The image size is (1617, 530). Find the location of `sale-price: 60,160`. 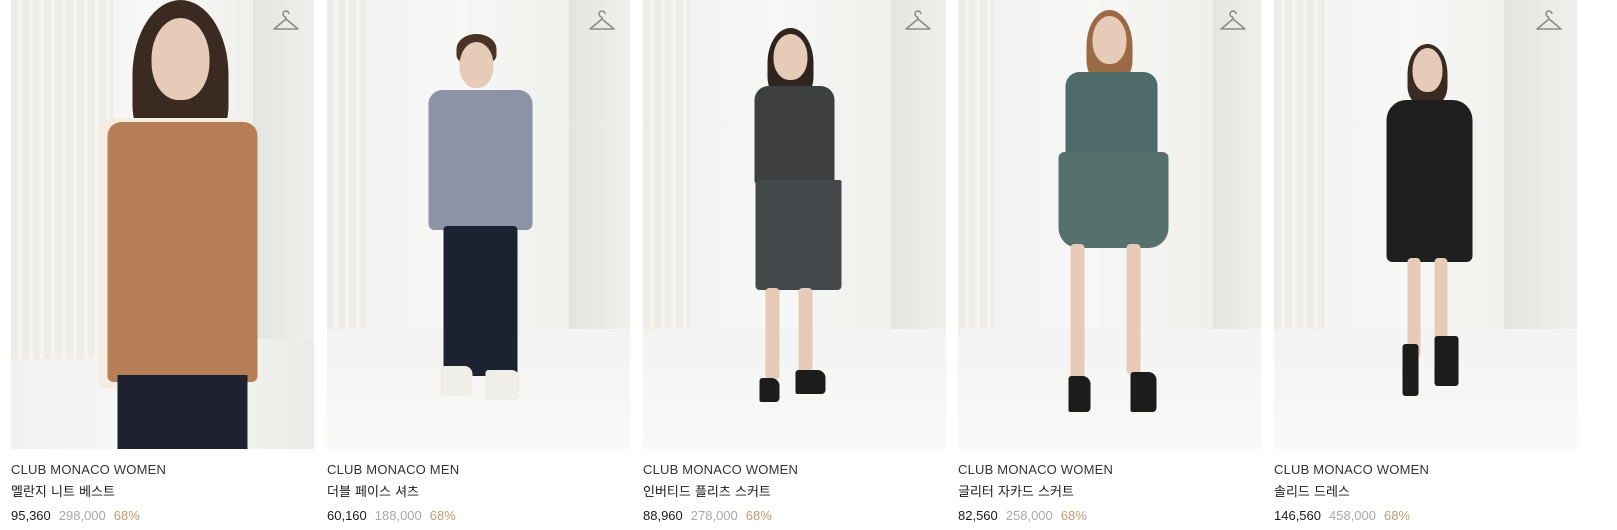

sale-price: 60,160 is located at coordinates (347, 515).